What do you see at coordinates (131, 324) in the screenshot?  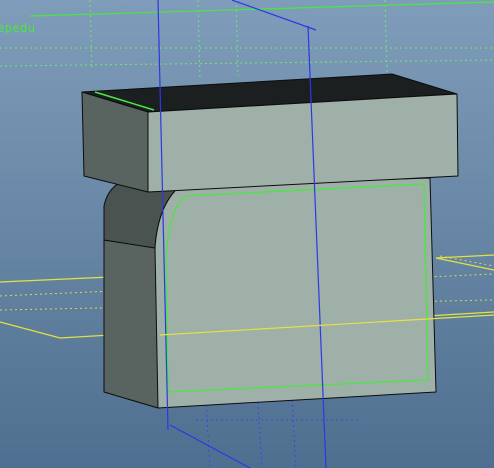 I see `body-side-face` at bounding box center [131, 324].